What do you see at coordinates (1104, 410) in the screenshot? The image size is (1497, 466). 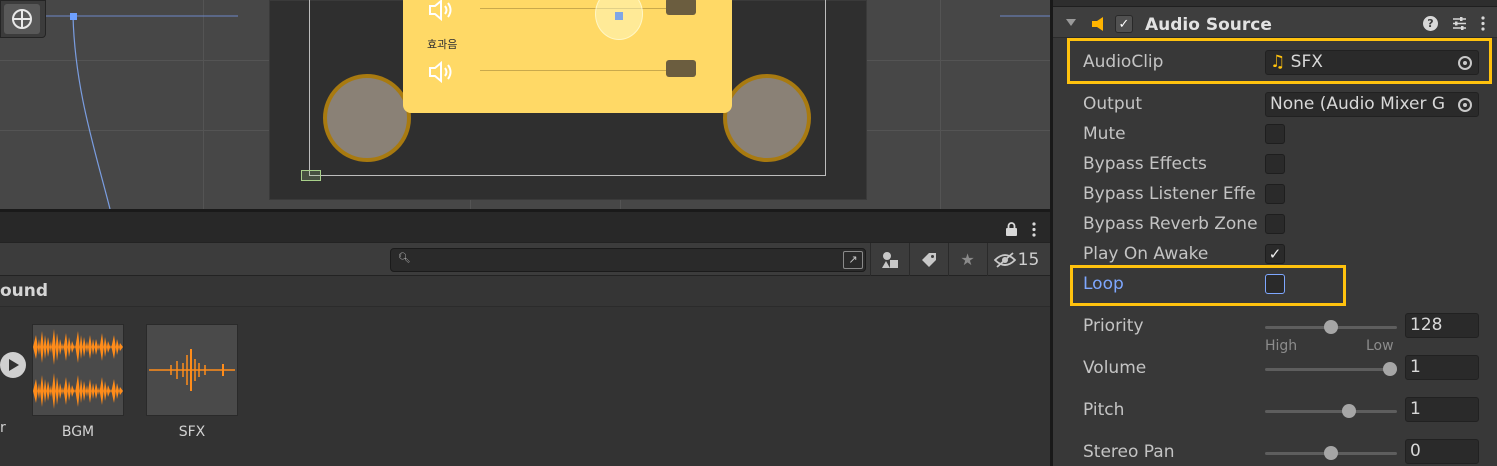 I see `pitch-label: Pitch` at bounding box center [1104, 410].